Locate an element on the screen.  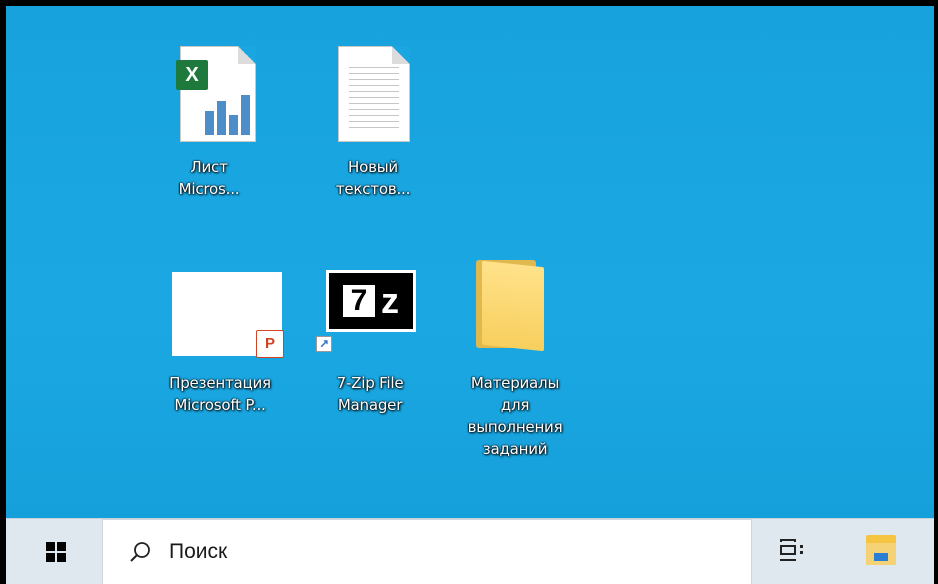
file-explorer-icon is located at coordinates (881, 550).